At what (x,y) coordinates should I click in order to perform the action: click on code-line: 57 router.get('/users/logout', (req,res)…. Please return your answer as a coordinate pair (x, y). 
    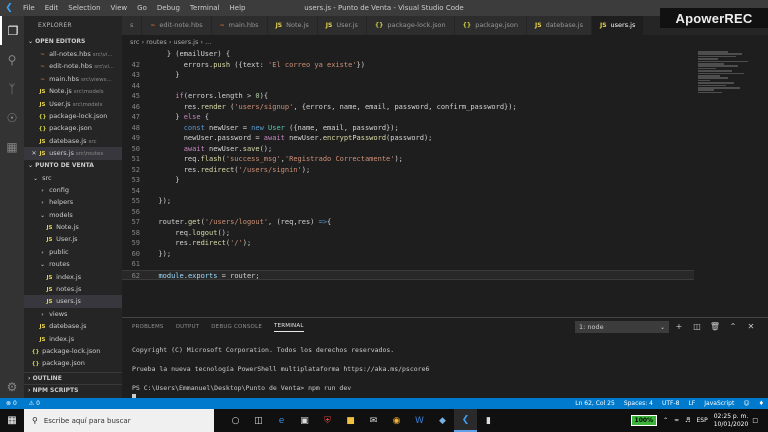
    Looking at the image, I should click on (408, 222).